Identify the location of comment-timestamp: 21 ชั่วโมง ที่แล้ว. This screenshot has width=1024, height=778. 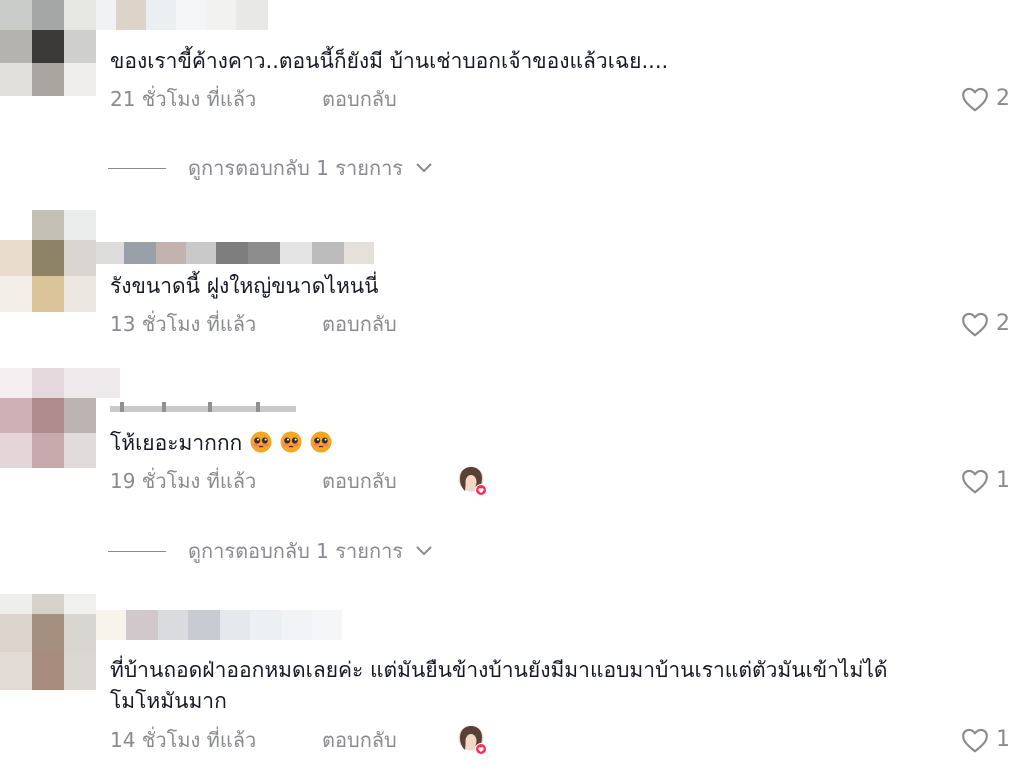
(183, 99).